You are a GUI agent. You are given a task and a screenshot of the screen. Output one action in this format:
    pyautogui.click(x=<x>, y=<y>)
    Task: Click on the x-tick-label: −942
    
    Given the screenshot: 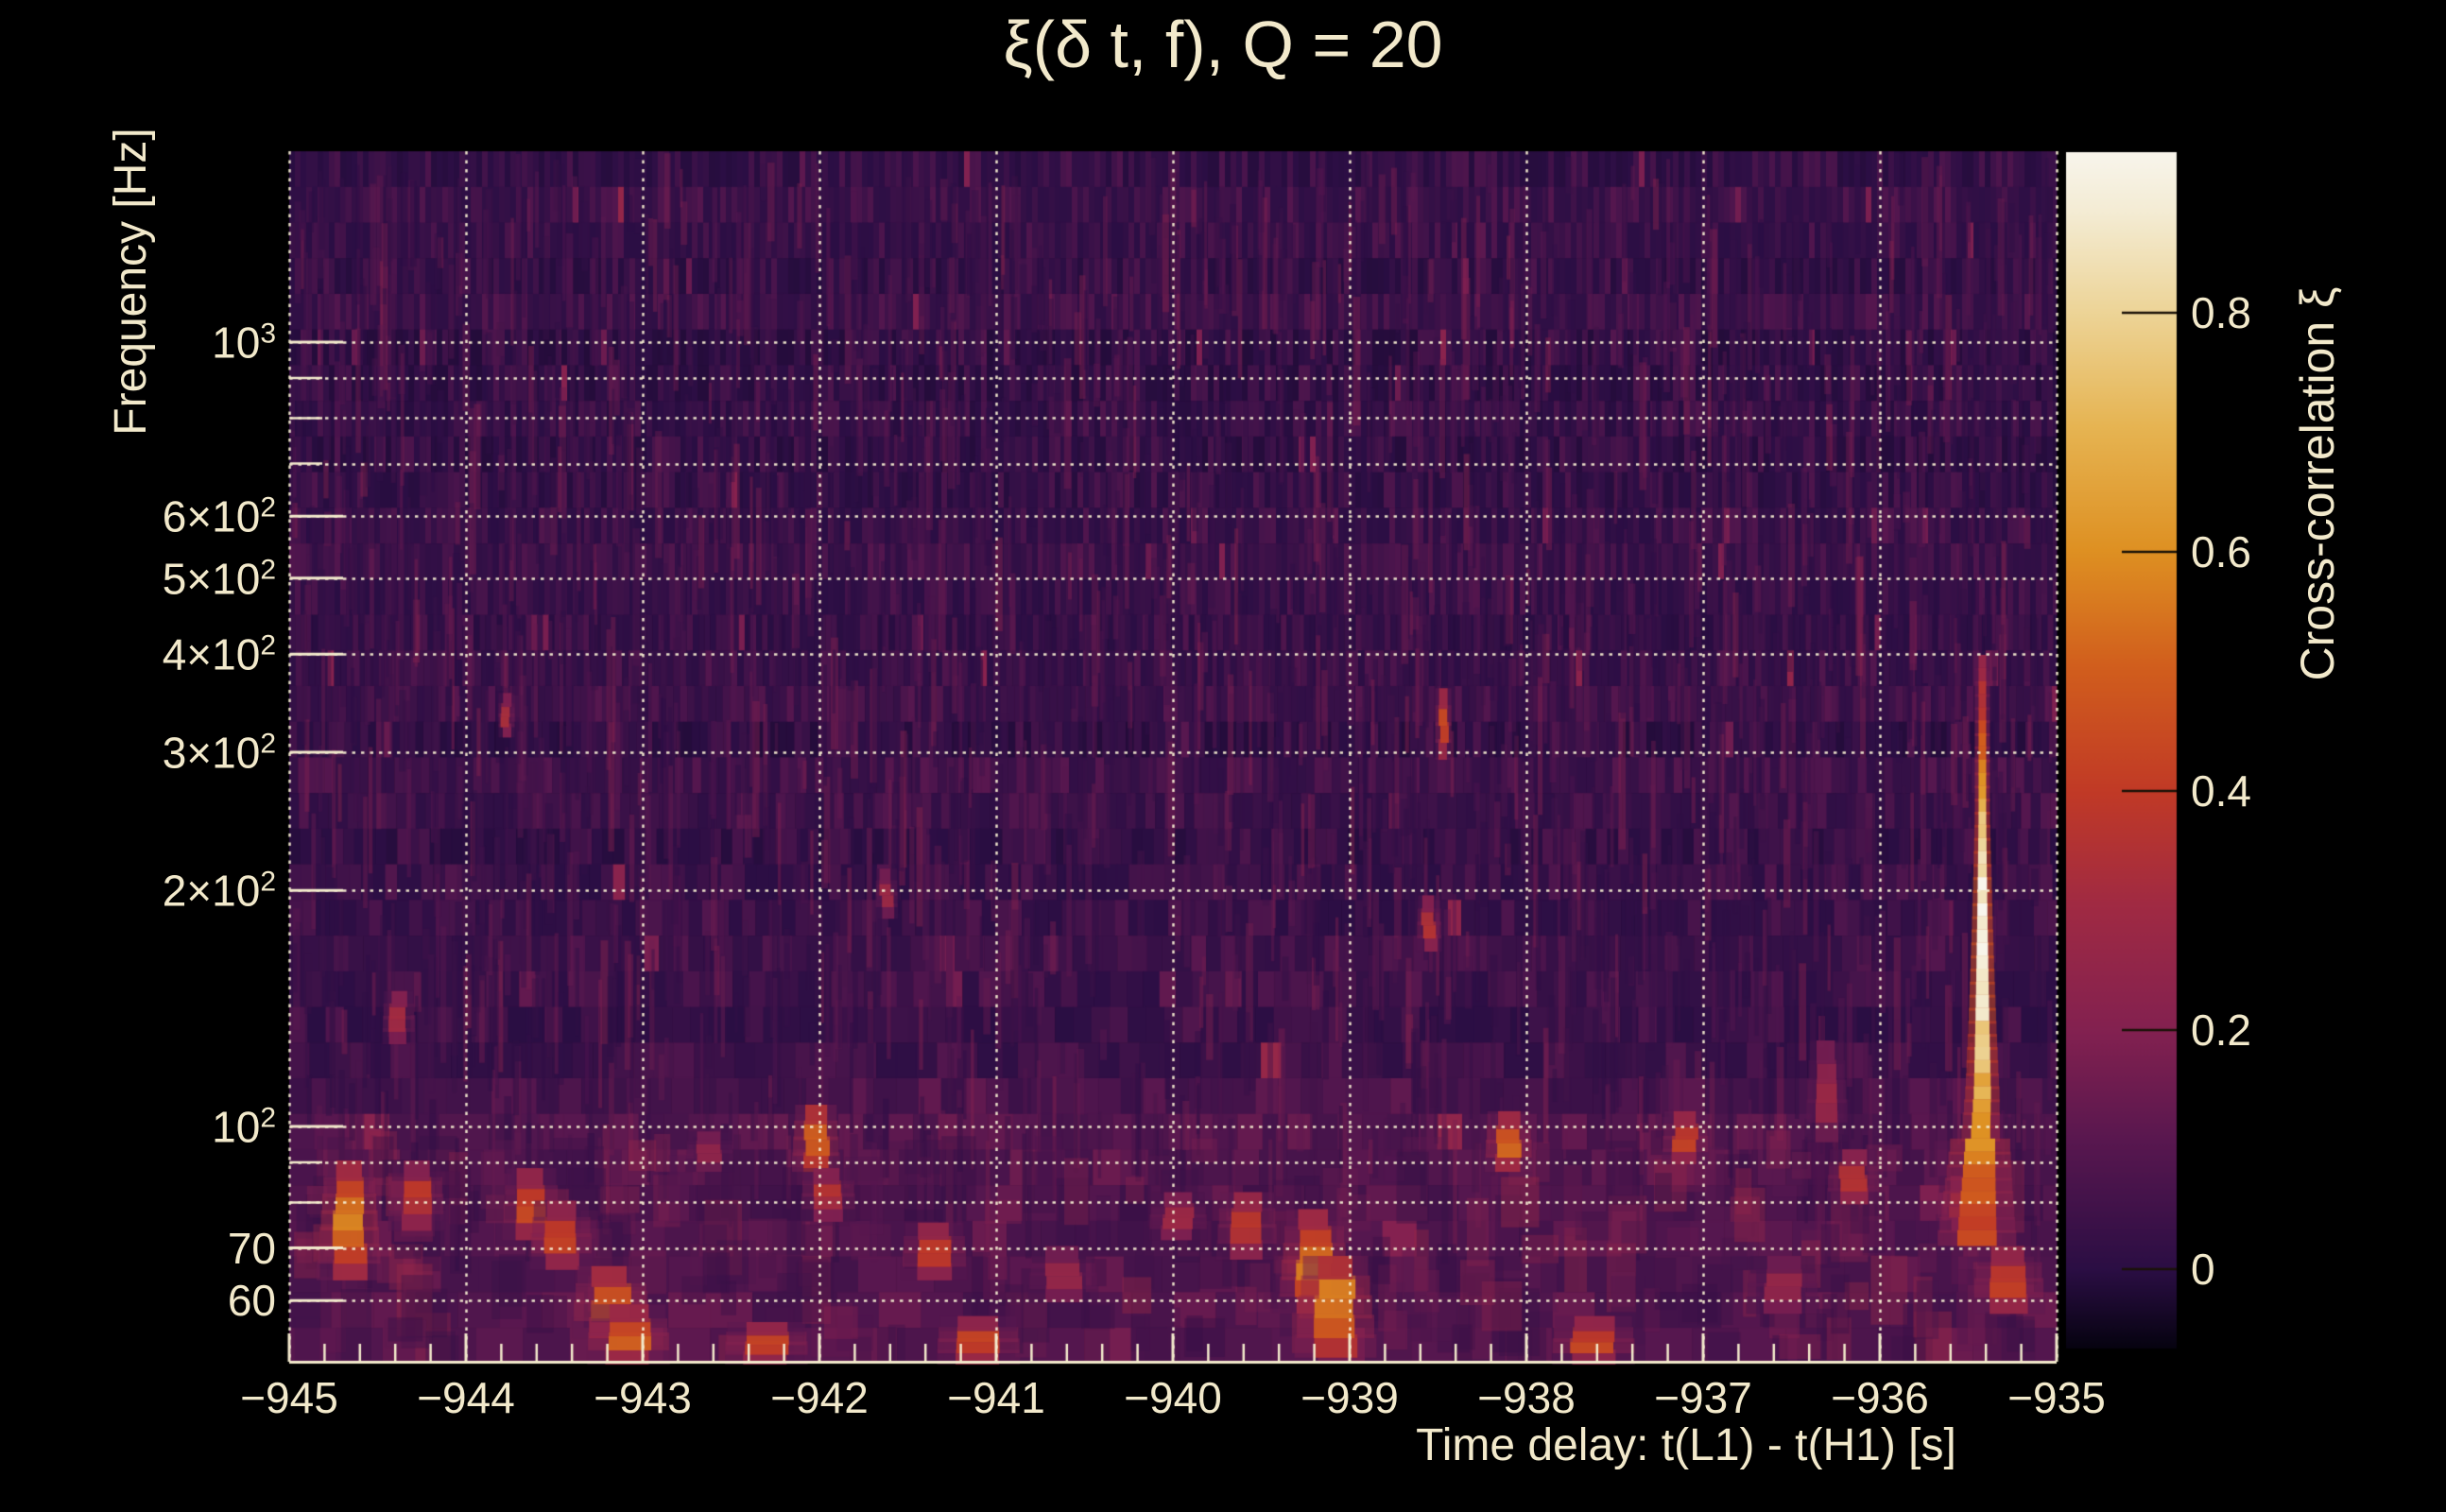 What is the action you would take?
    pyautogui.click(x=819, y=1397)
    